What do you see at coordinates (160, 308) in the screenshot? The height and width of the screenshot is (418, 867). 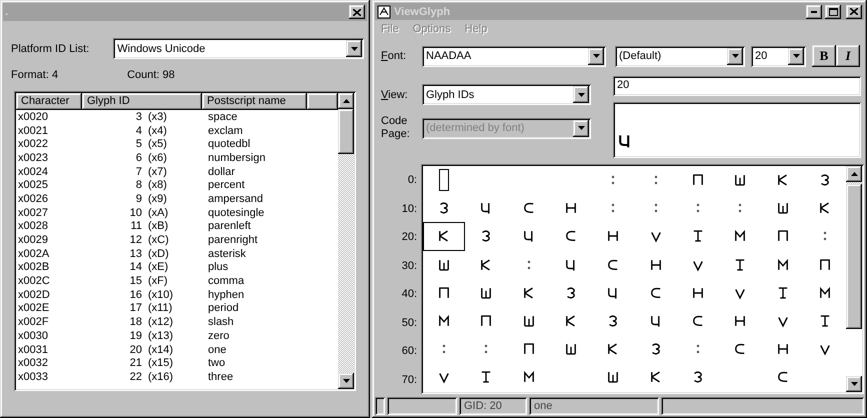 I see `glyph-hex-cell-text: (x11)` at bounding box center [160, 308].